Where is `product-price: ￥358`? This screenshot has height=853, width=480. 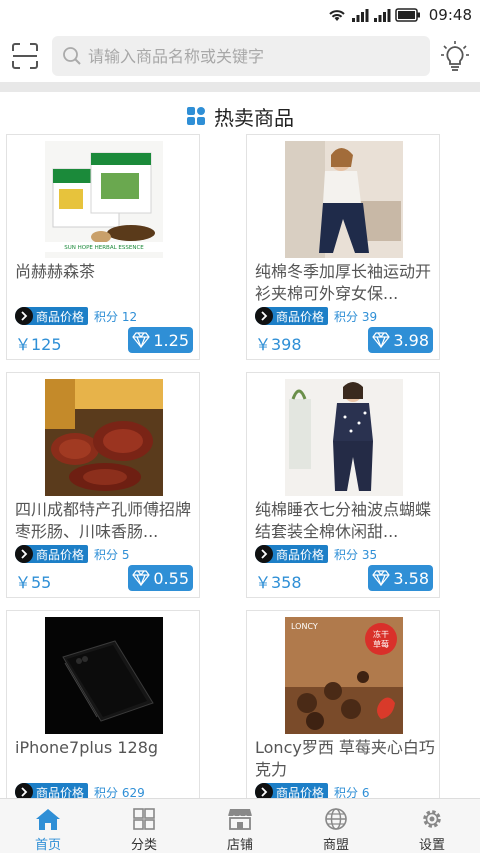 product-price: ￥358 is located at coordinates (278, 582).